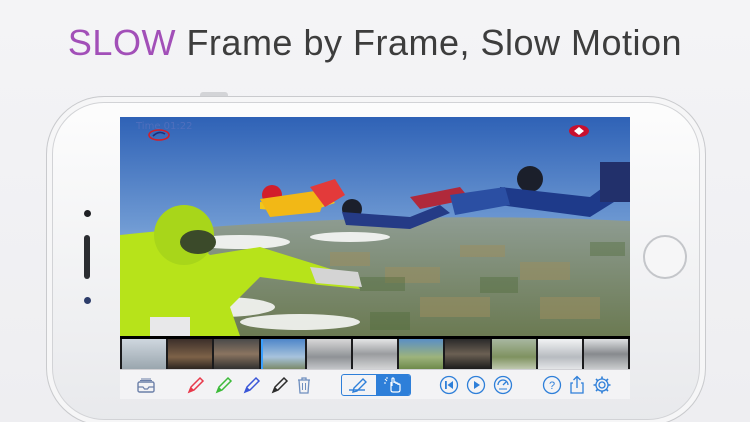  I want to click on home-button, so click(665, 257).